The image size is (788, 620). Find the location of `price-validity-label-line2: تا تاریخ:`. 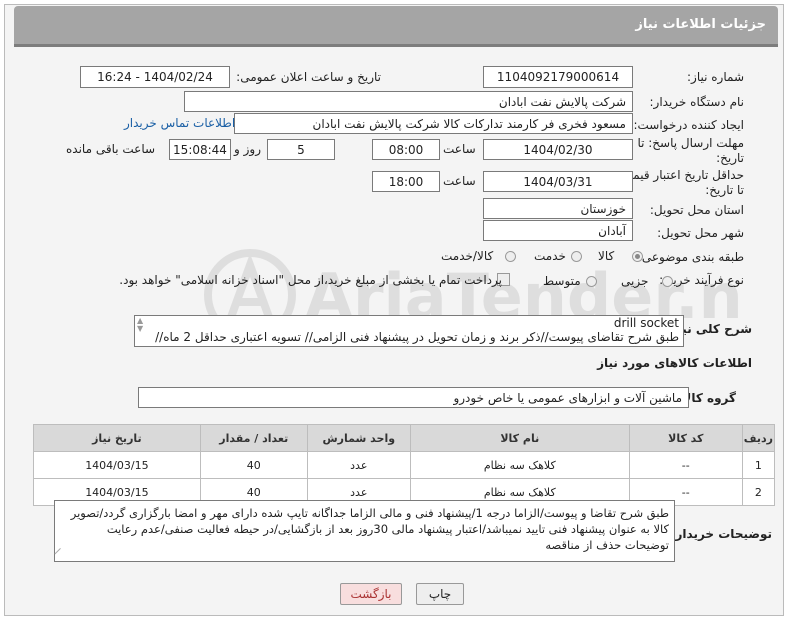

price-validity-label-line2: تا تاریخ: is located at coordinates (724, 190).